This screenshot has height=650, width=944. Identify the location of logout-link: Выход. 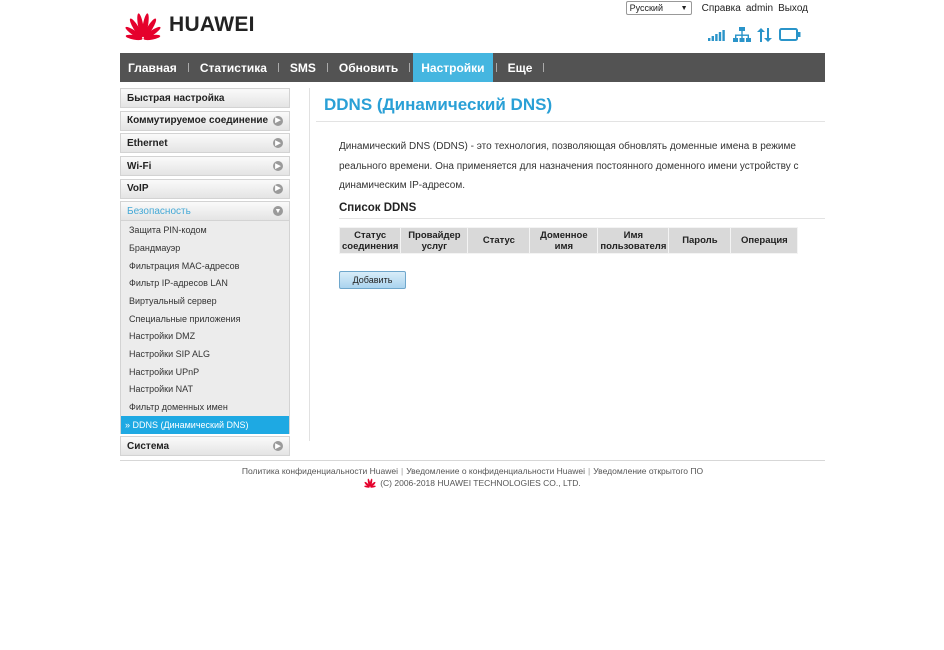
(793, 8).